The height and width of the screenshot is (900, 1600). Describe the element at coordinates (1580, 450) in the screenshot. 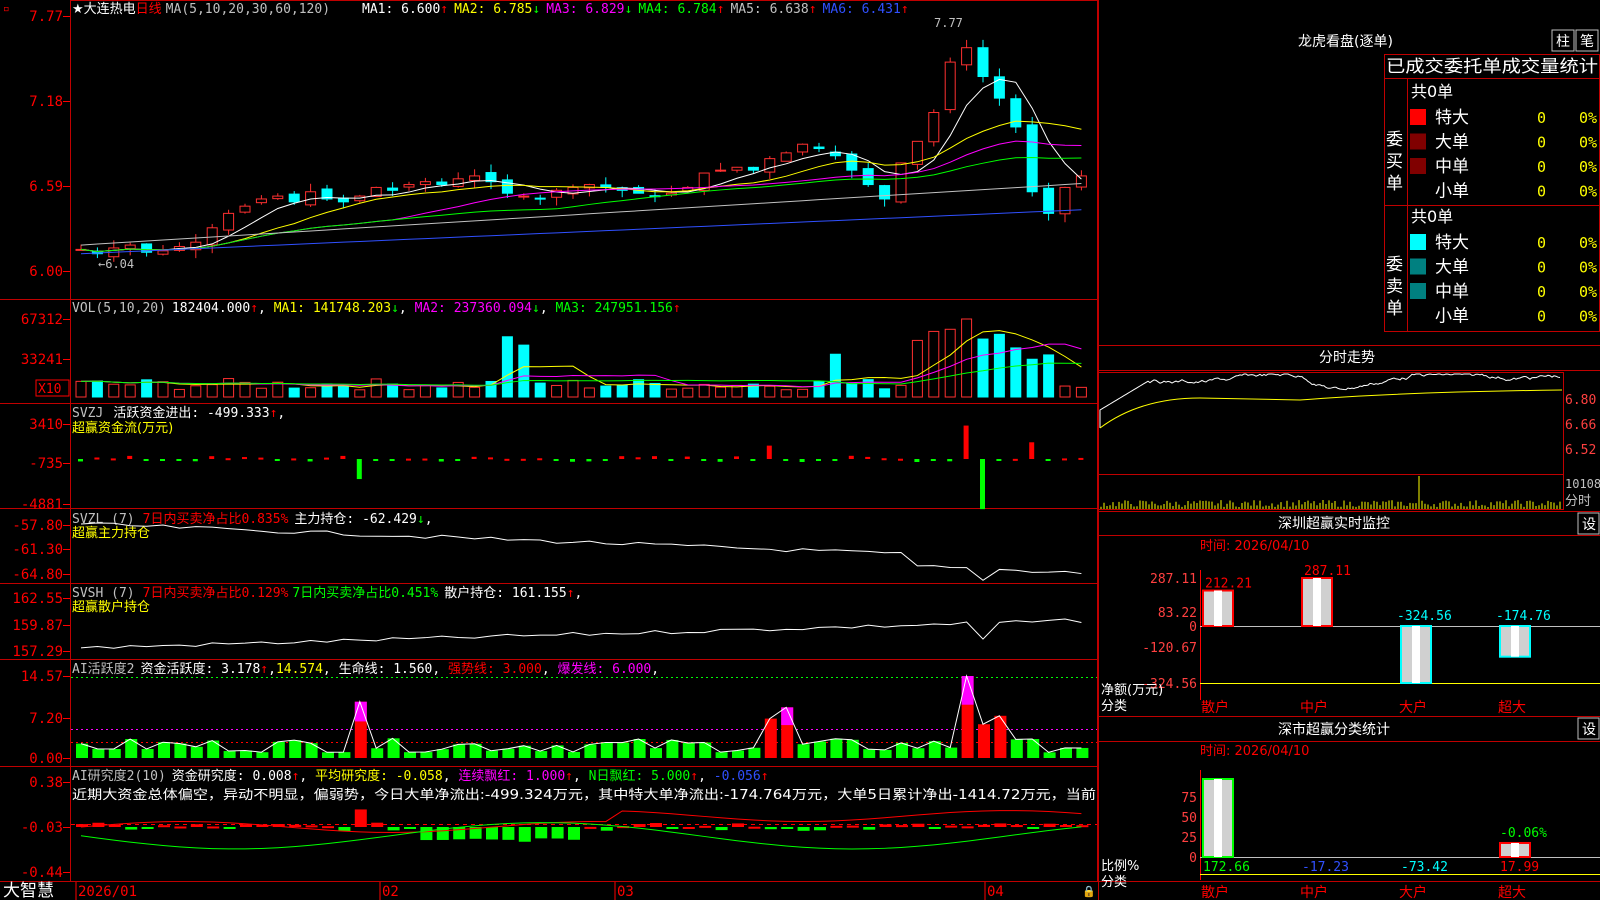

I see `intraday-y-tick: 6.52` at that location.